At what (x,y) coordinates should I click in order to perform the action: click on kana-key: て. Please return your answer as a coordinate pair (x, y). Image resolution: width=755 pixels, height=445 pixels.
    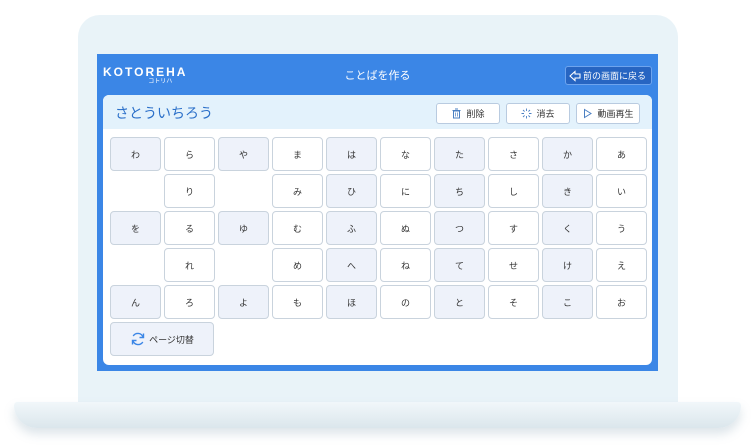
    Looking at the image, I should click on (459, 265).